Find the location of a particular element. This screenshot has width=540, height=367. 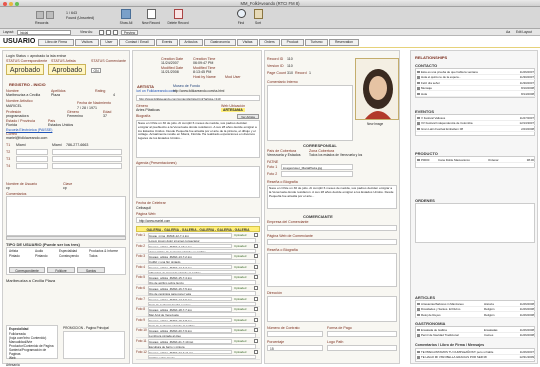

foto-path-field: Images_artista_ZMAK-19-7-8.jpg is located at coordinates (190, 320).